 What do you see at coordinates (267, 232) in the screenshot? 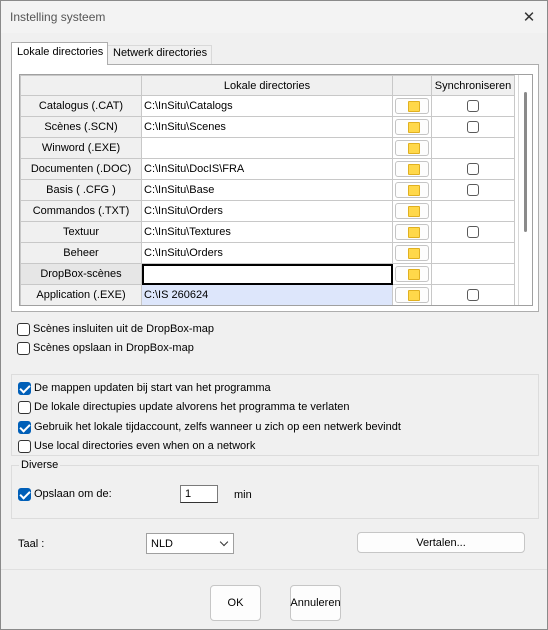
I see `path-cell: C:\InSitu\Textures` at bounding box center [267, 232].